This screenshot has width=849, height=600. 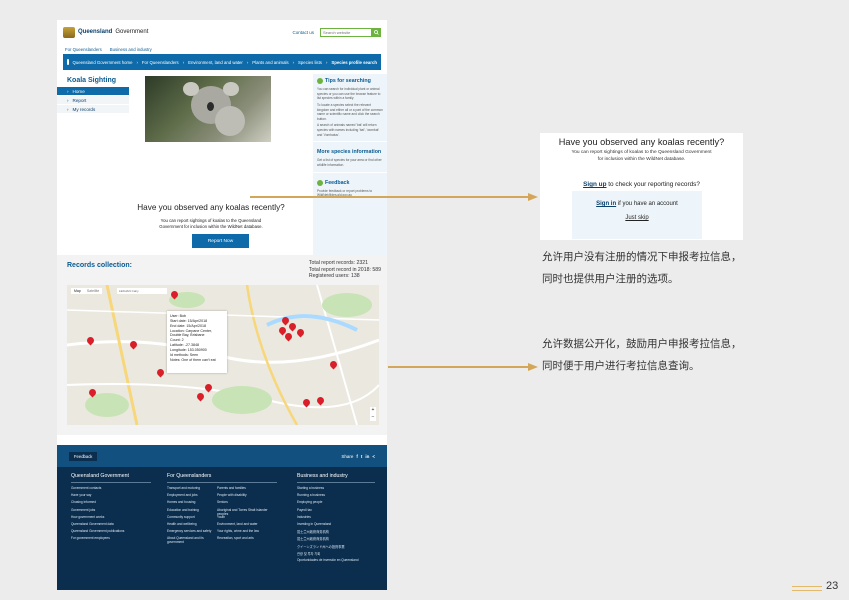 What do you see at coordinates (111, 532) in the screenshot?
I see `footer-link: Queensland Government publications` at bounding box center [111, 532].